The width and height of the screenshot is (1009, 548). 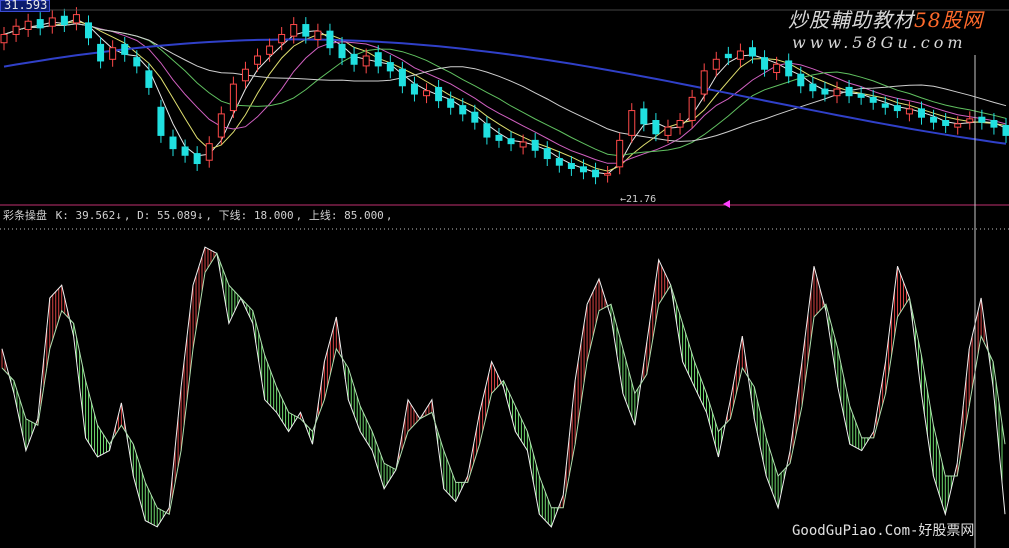 I want to click on watermark-title: 炒股輔助教材58股网, so click(x=885, y=18).